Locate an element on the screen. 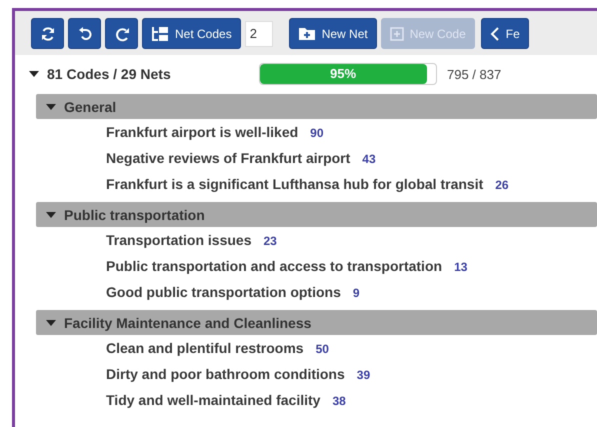  code-label: Tidy and well-maintained facility is located at coordinates (213, 400).